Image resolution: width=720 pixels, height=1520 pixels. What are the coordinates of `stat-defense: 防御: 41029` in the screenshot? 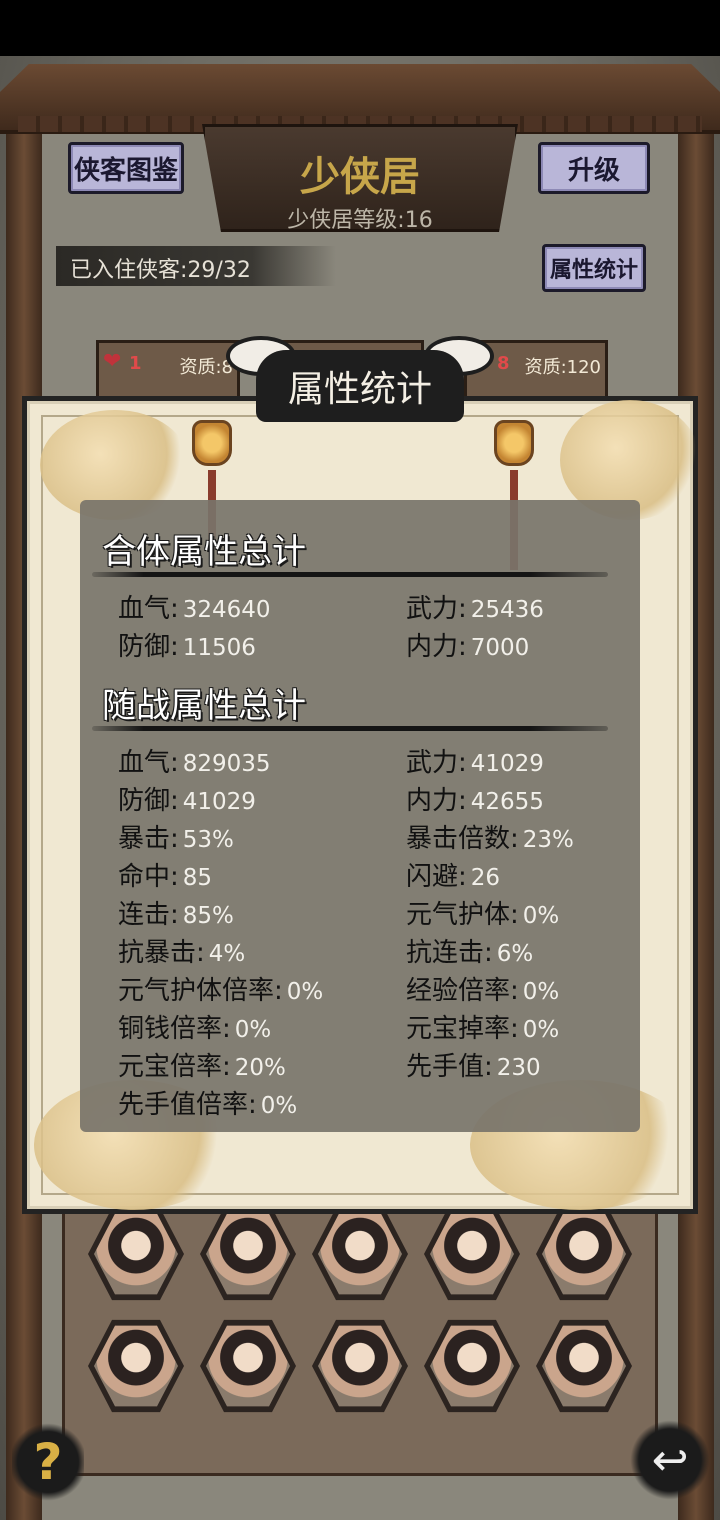 It's located at (187, 801).